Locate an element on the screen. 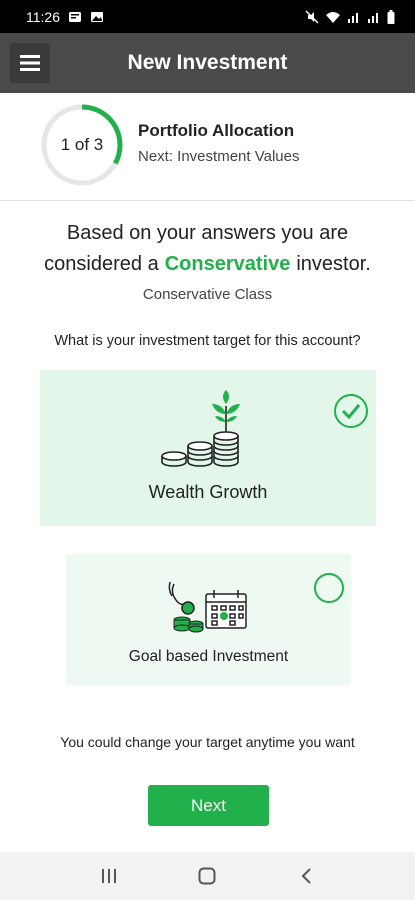 This screenshot has height=900, width=415. class-label: Conservative Class is located at coordinates (207, 294).